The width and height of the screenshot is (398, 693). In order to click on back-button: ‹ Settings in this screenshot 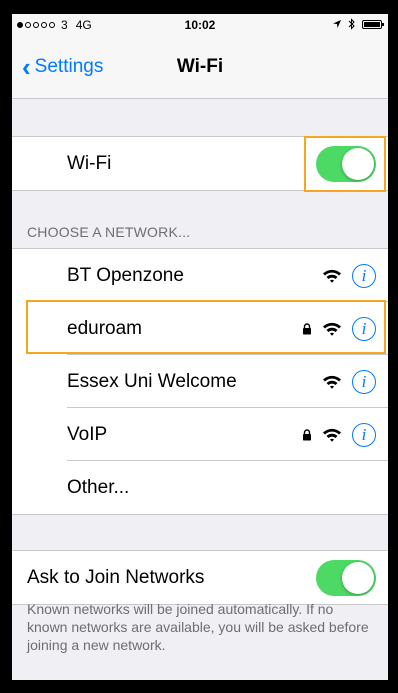, I will do `click(62, 67)`.